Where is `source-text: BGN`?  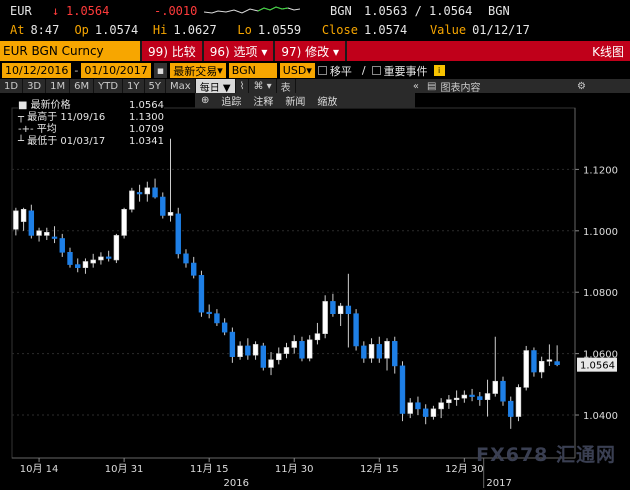
source-text: BGN is located at coordinates (243, 70).